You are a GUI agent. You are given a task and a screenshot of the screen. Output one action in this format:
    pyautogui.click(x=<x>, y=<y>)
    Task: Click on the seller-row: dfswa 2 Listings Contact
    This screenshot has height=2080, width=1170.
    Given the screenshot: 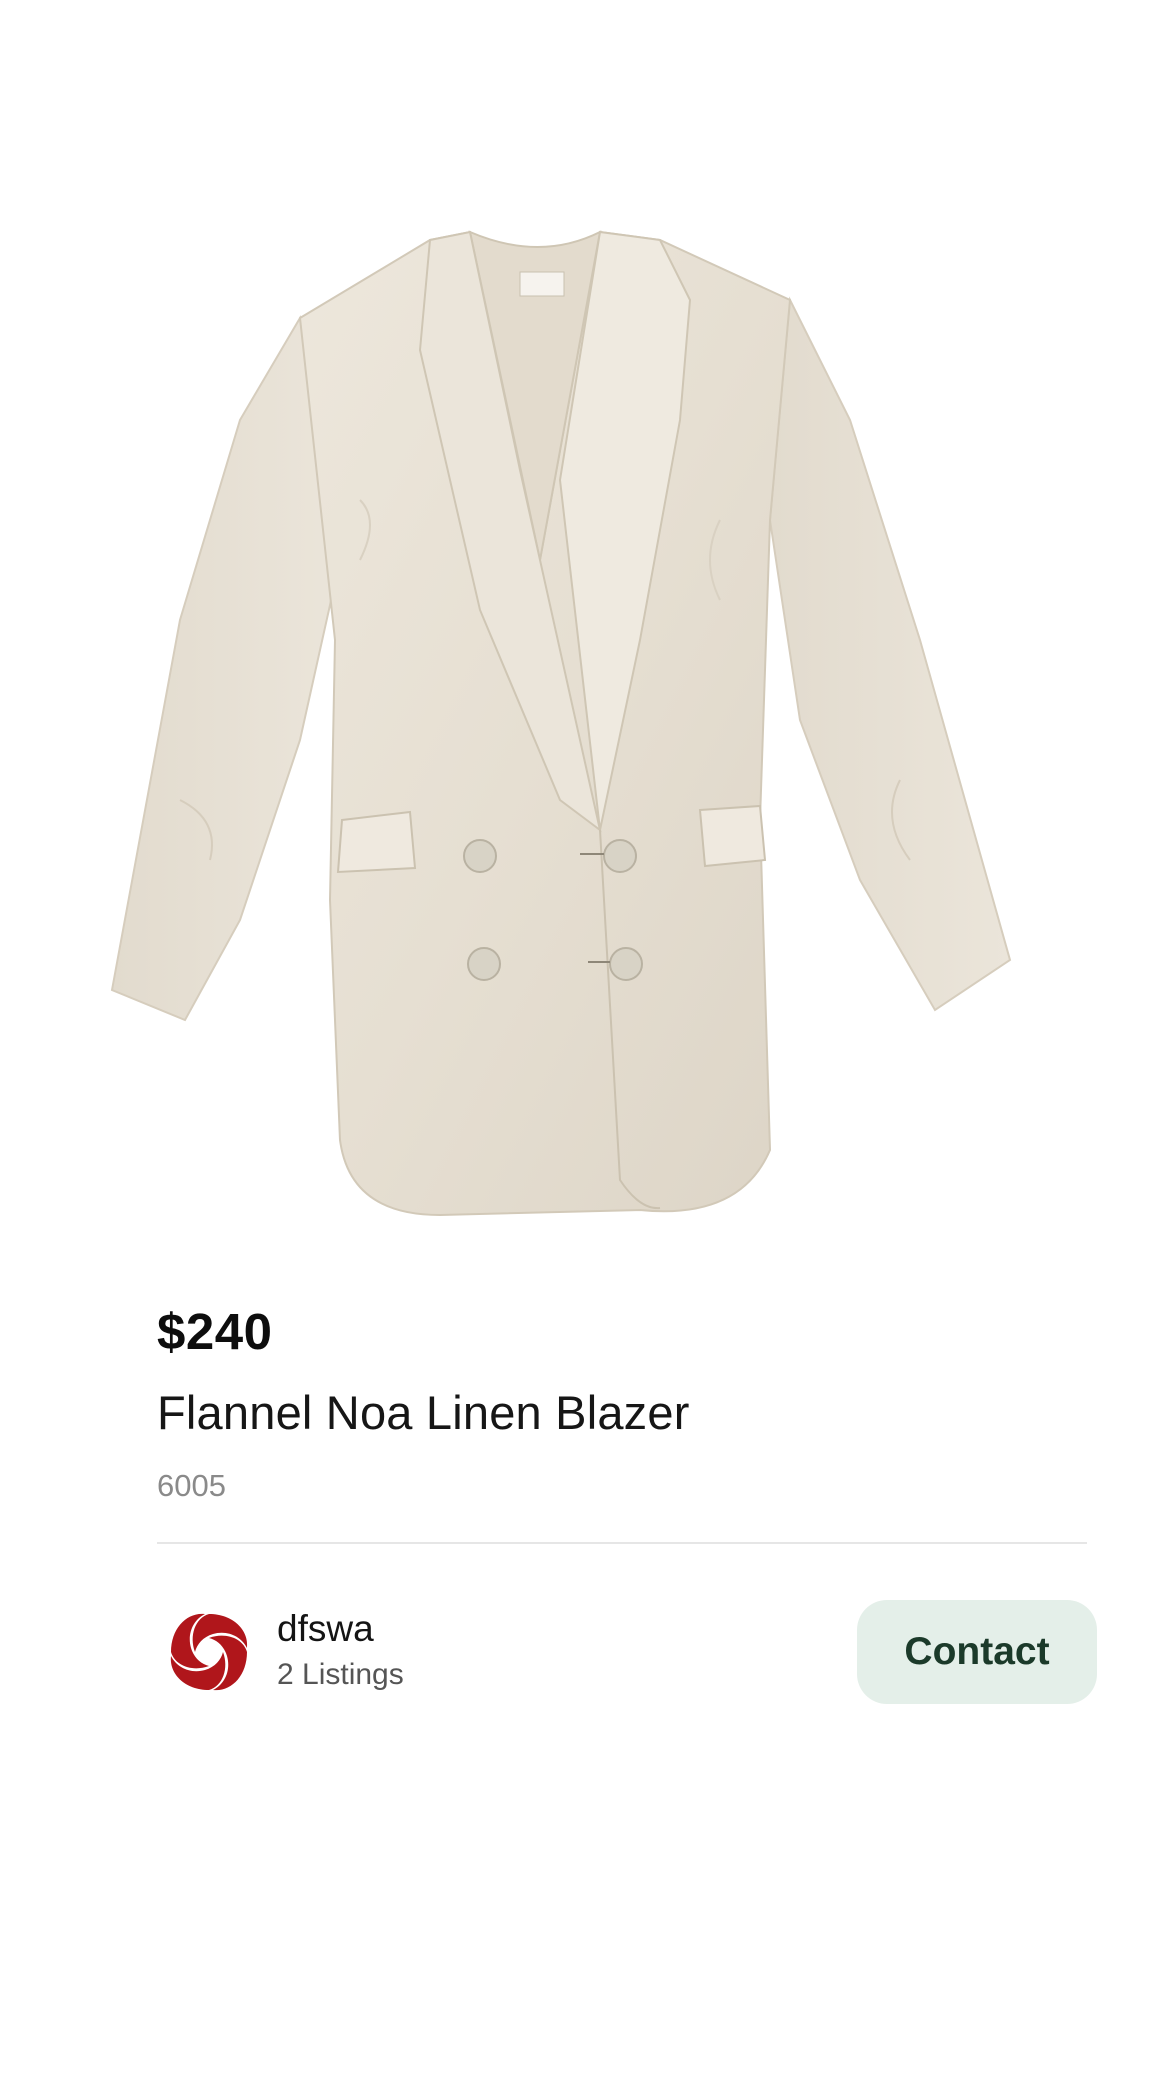 What is the action you would take?
    pyautogui.click(x=627, y=1655)
    